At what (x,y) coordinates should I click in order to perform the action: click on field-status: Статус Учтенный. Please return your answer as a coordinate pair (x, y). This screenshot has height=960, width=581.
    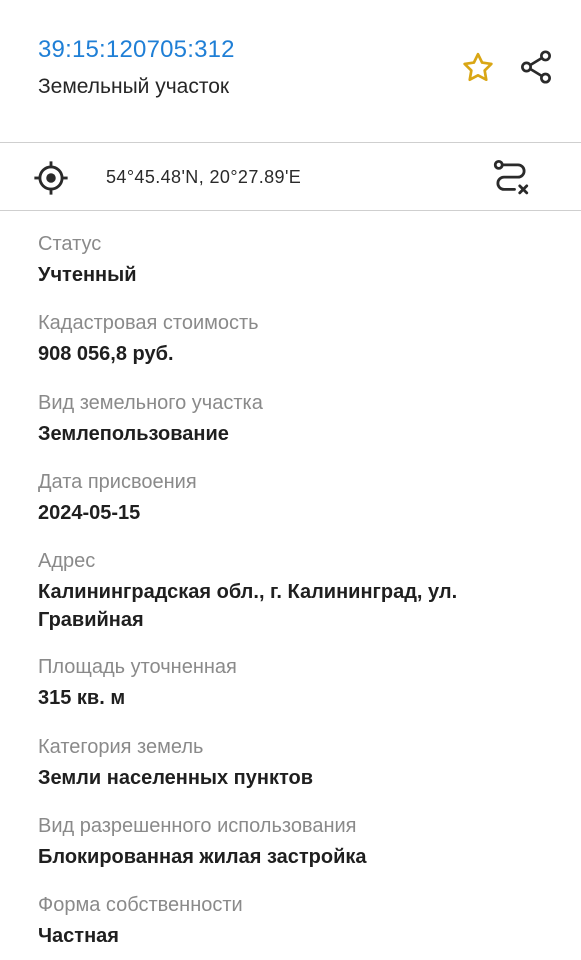
    Looking at the image, I should click on (298, 259).